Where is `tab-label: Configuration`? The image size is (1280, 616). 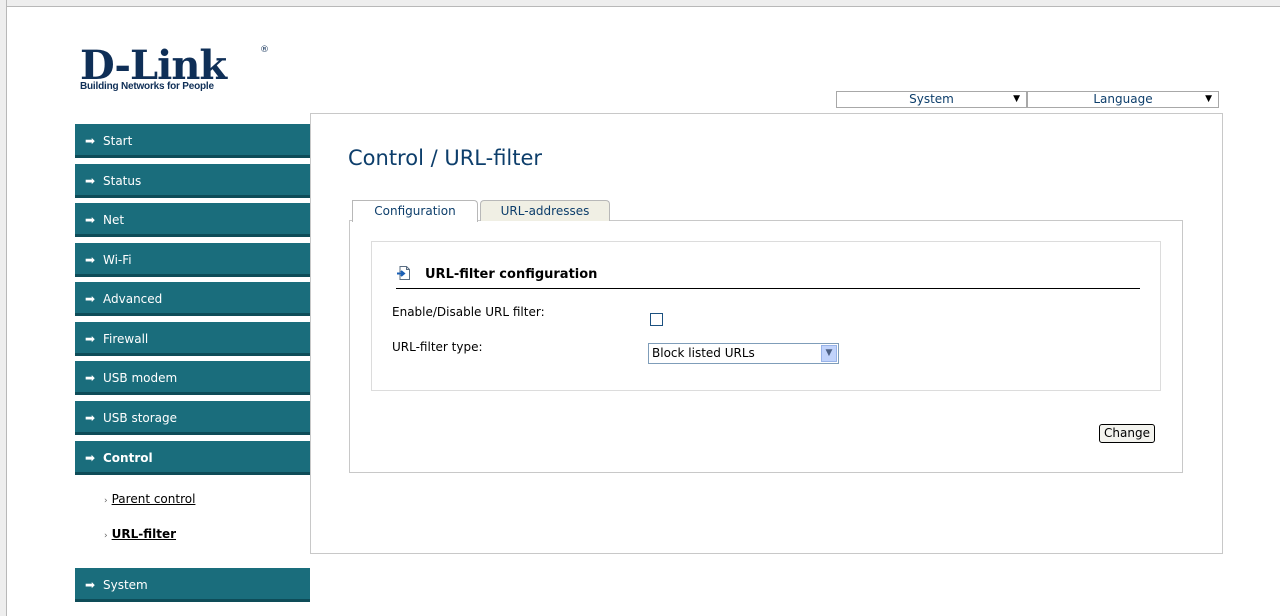
tab-label: Configuration is located at coordinates (415, 211).